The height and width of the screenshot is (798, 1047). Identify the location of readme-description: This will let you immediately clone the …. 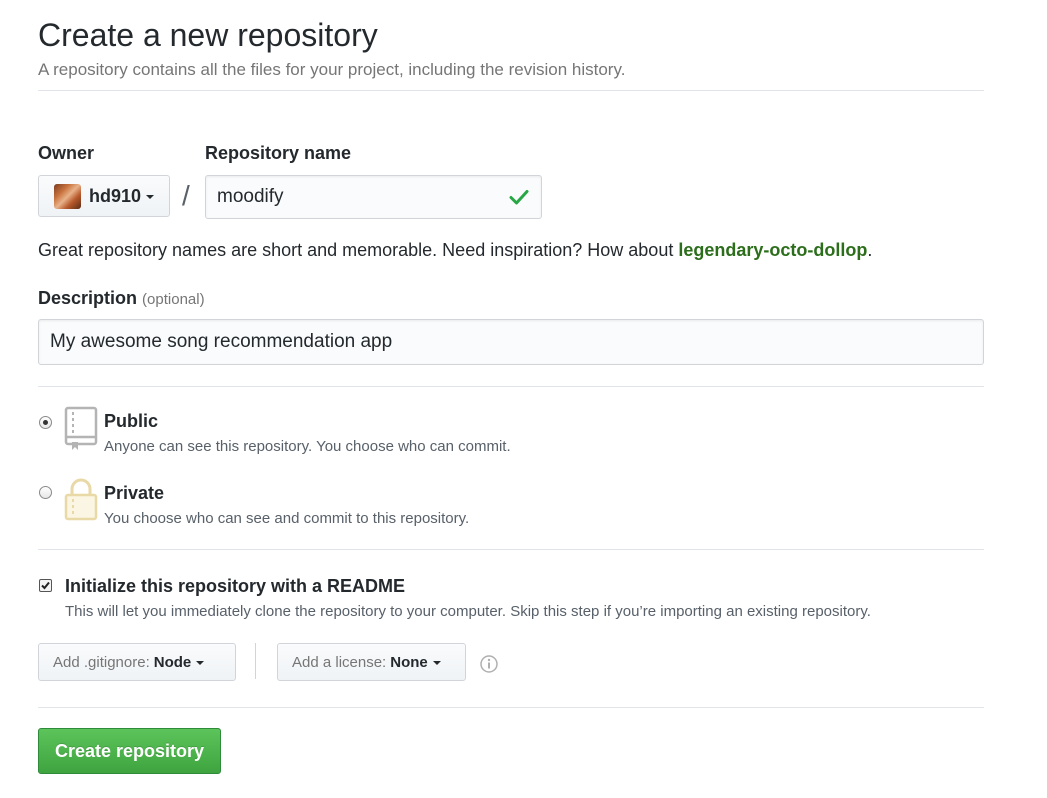
(468, 611).